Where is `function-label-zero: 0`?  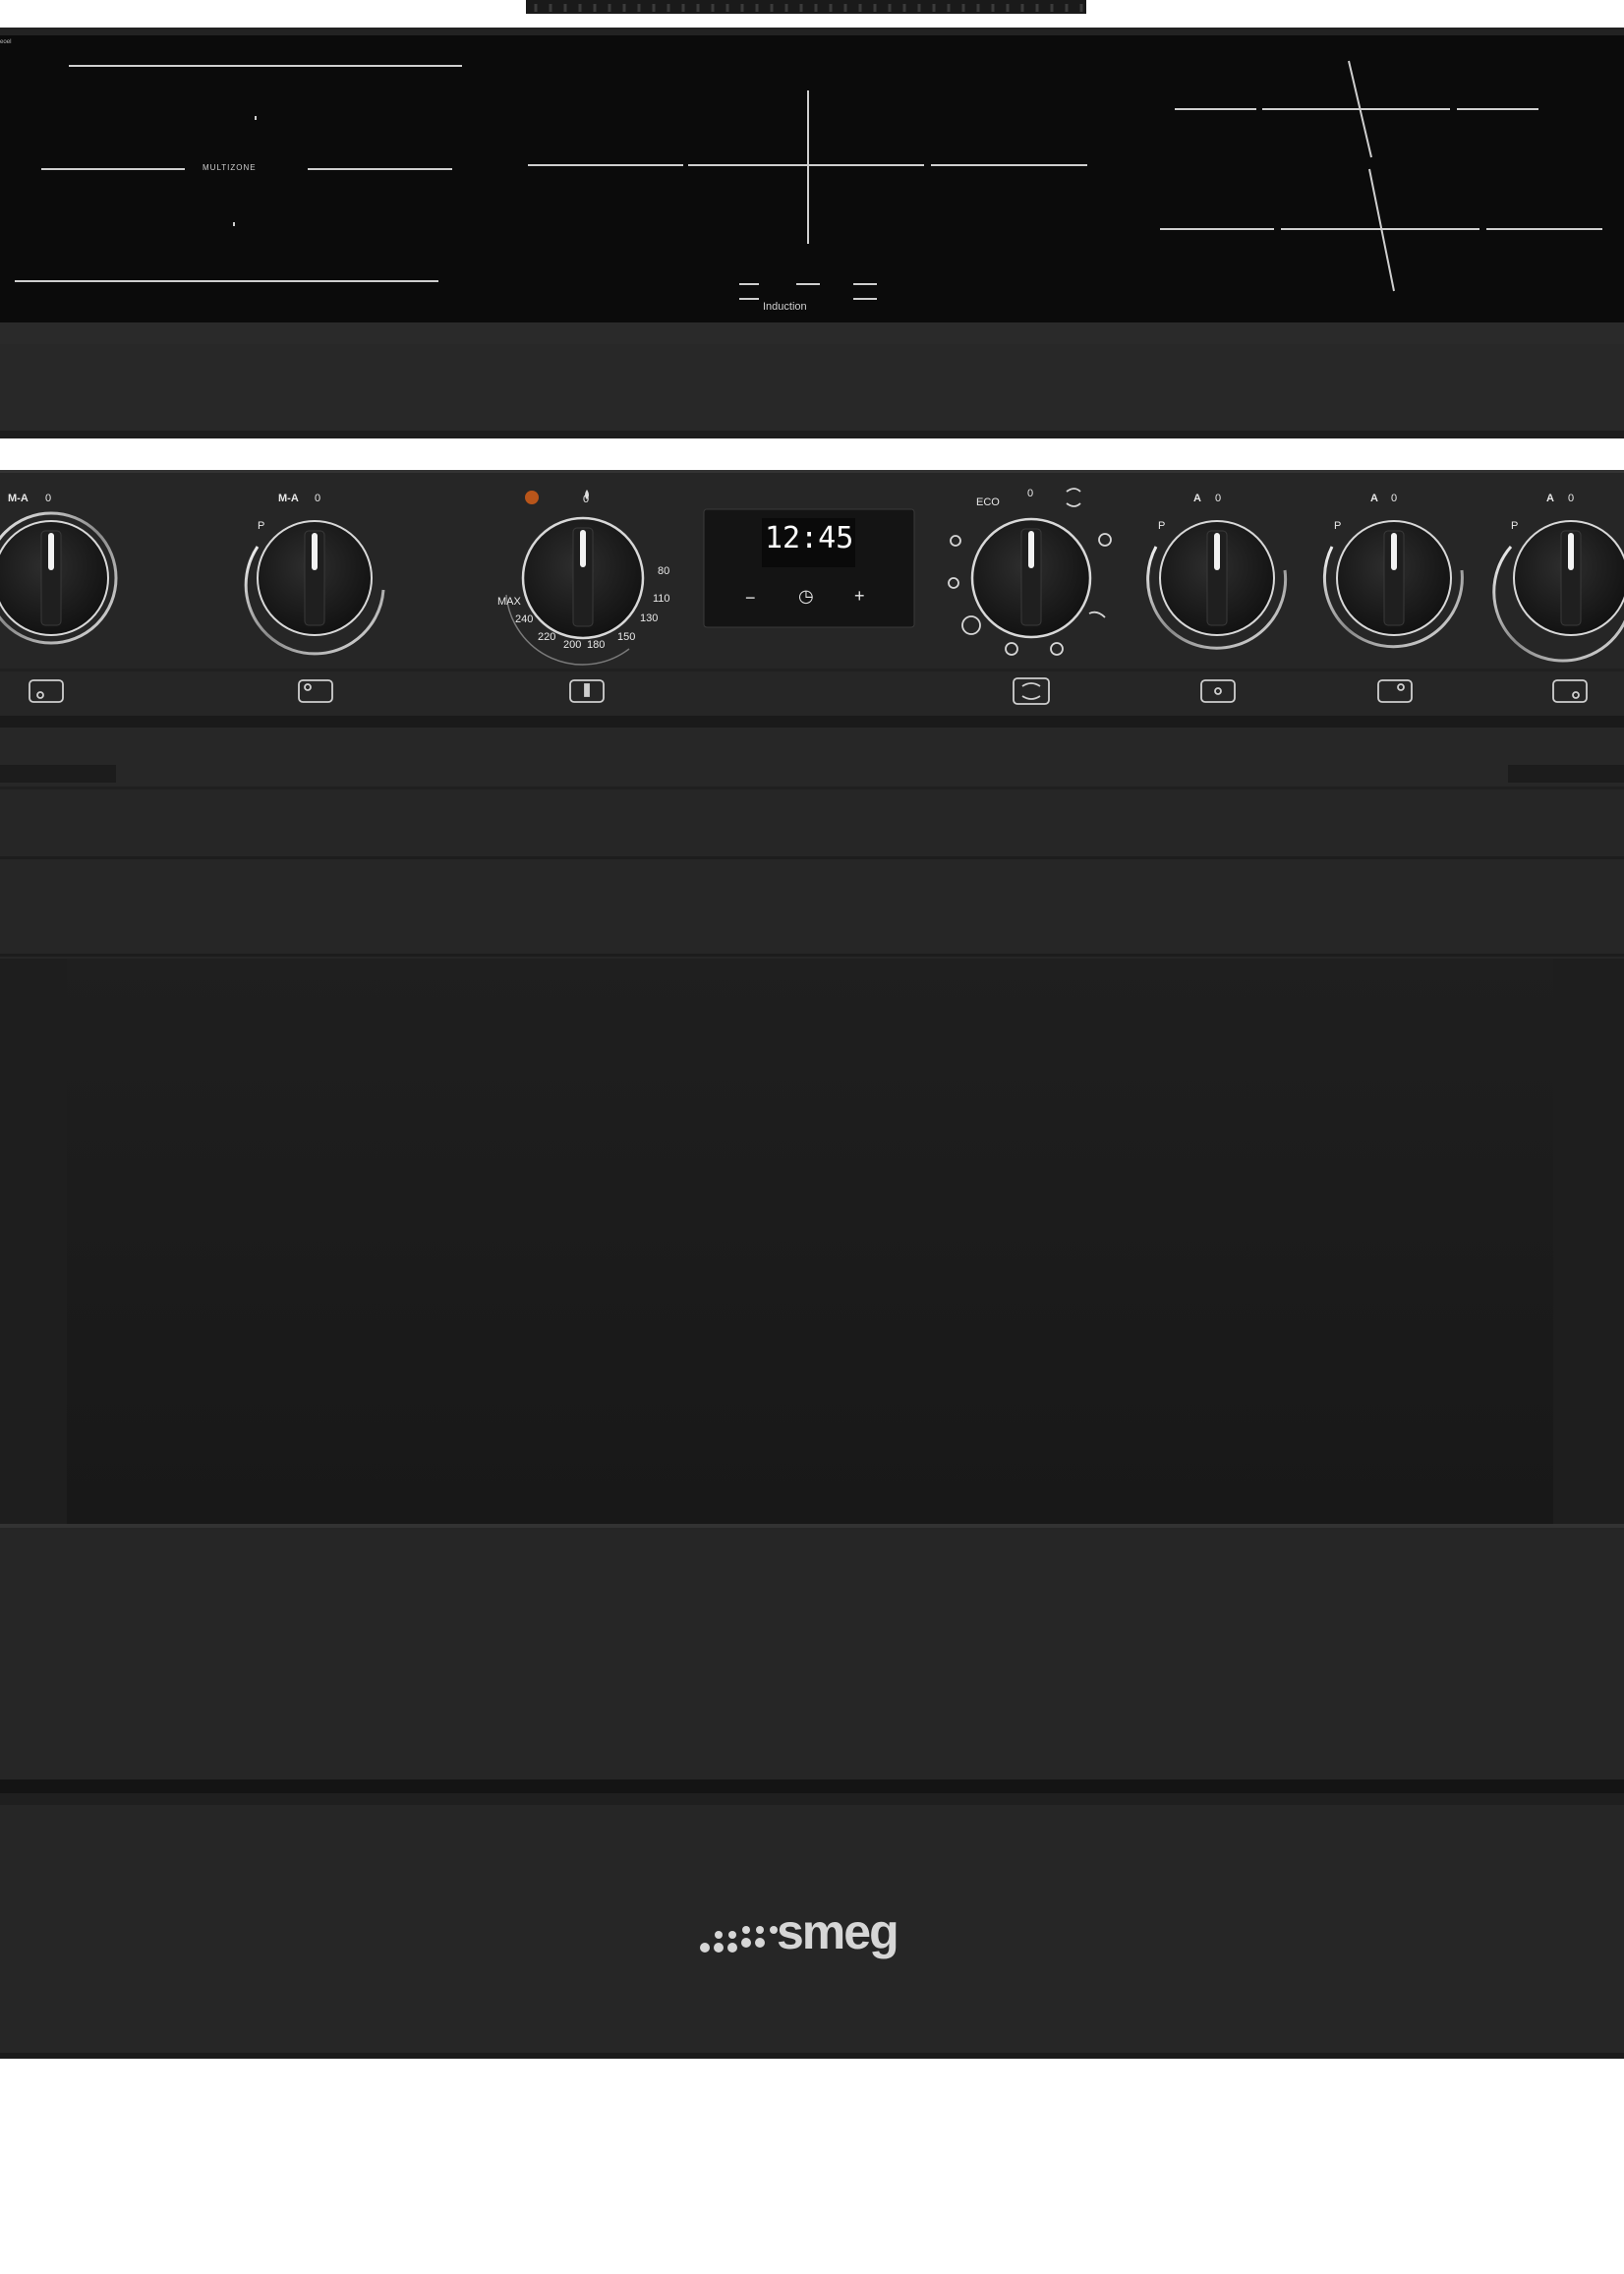 function-label-zero: 0 is located at coordinates (1030, 493).